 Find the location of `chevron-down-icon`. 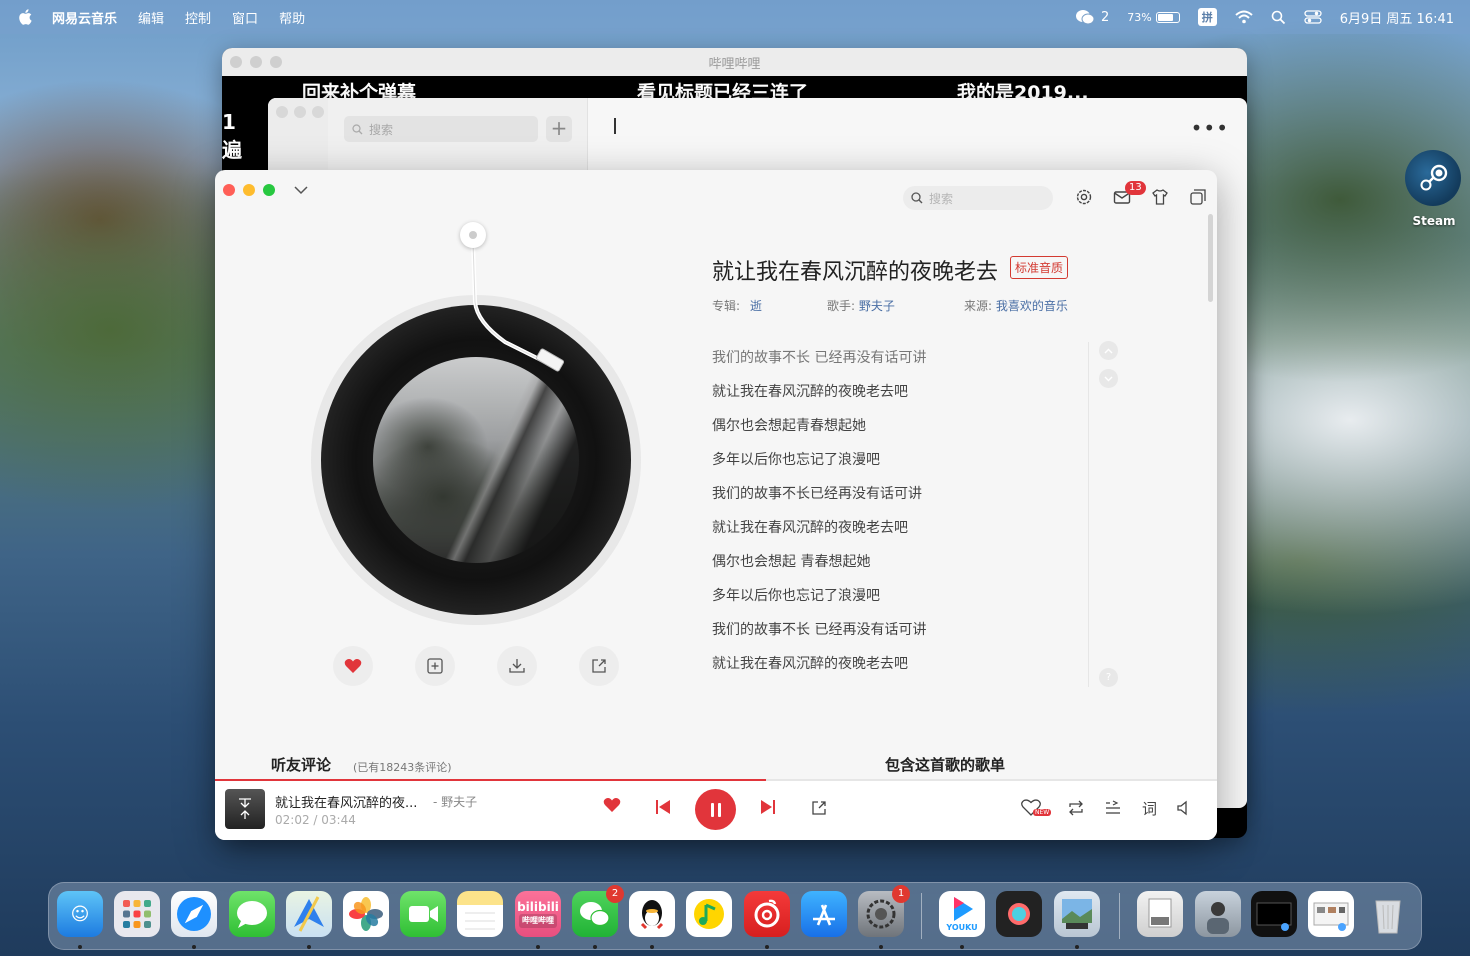

chevron-down-icon is located at coordinates (1108, 378).